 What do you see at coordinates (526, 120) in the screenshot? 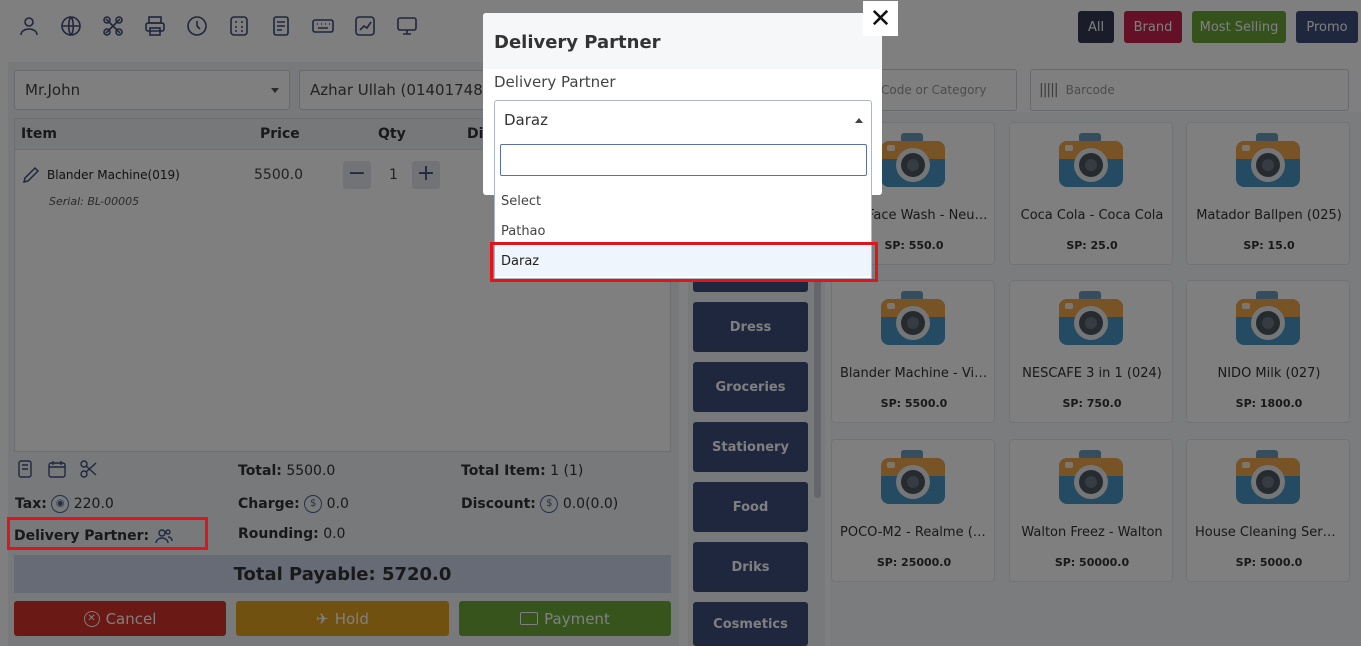
I see `delivery-partner-selected-value: Daraz` at bounding box center [526, 120].